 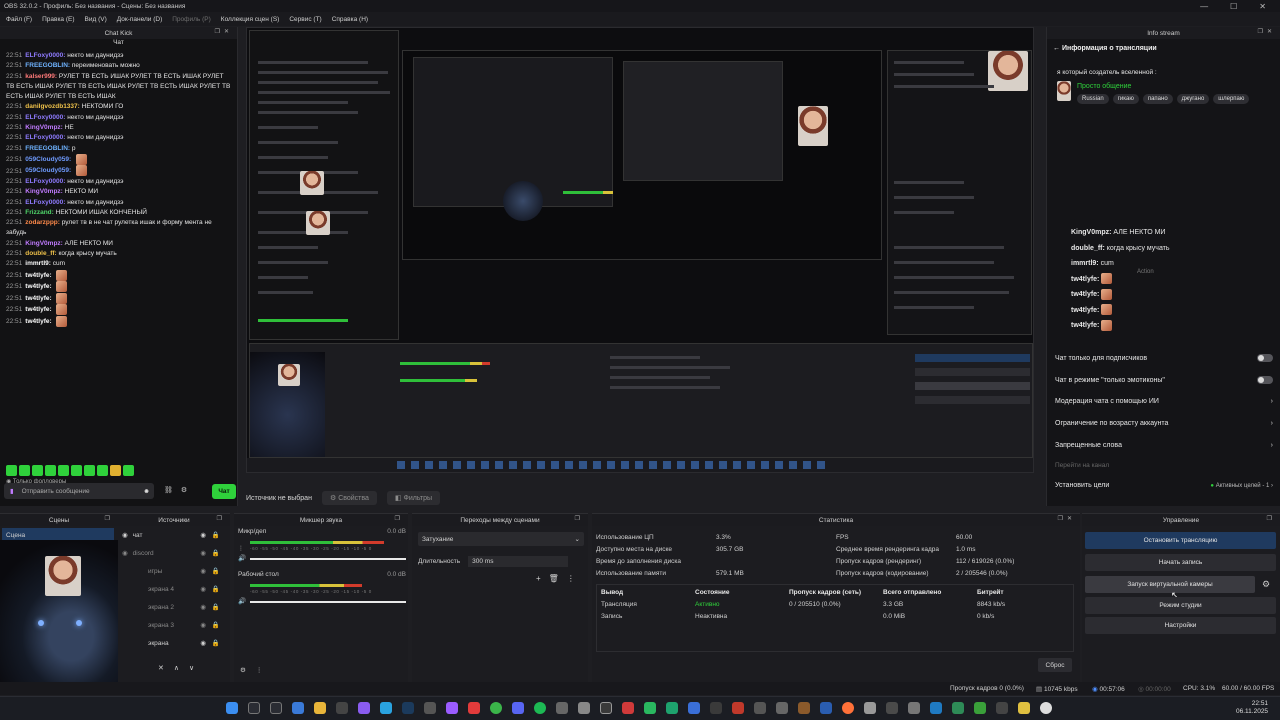 What do you see at coordinates (540, 708) in the screenshot?
I see `spotify-icon` at bounding box center [540, 708].